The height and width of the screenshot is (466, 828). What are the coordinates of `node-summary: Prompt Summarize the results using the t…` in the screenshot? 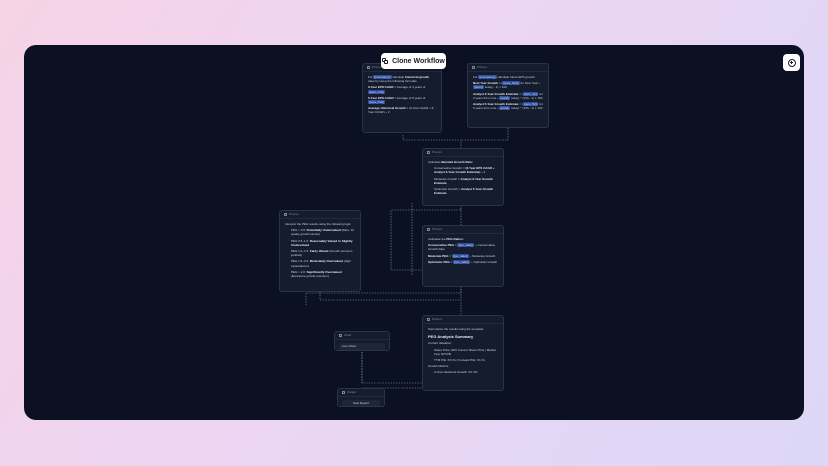 It's located at (463, 353).